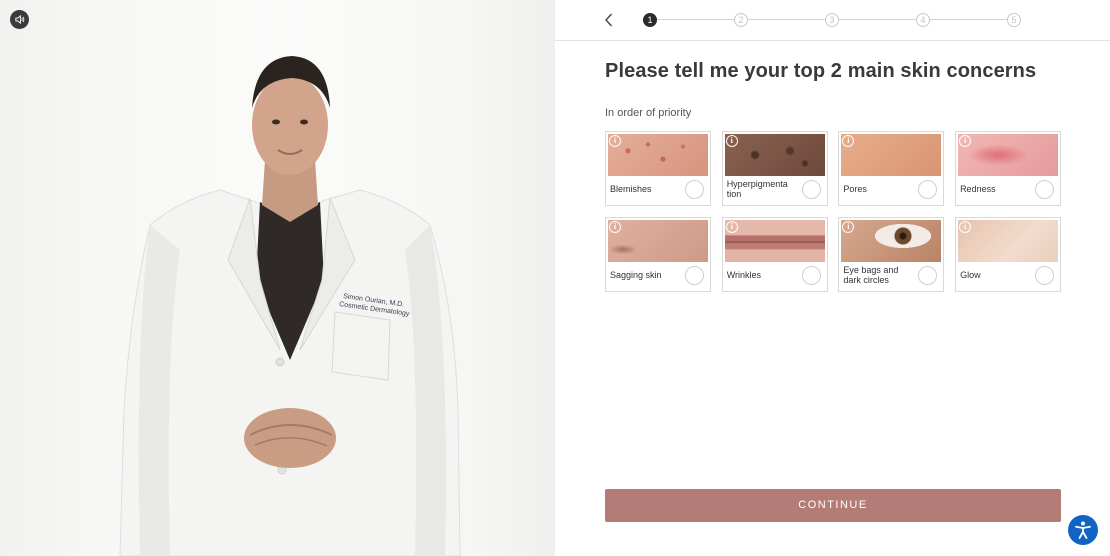 The height and width of the screenshot is (556, 1110). I want to click on accessibility-icon, so click(1083, 530).